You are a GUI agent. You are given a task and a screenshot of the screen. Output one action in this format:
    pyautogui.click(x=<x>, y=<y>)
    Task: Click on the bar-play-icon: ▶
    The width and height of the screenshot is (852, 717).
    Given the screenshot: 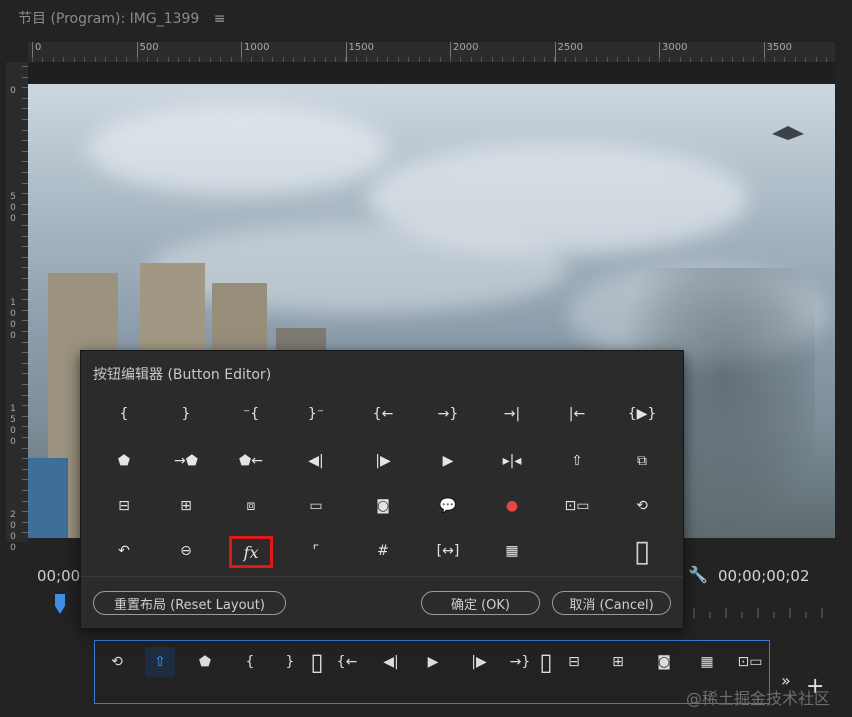 What is the action you would take?
    pyautogui.click(x=433, y=662)
    